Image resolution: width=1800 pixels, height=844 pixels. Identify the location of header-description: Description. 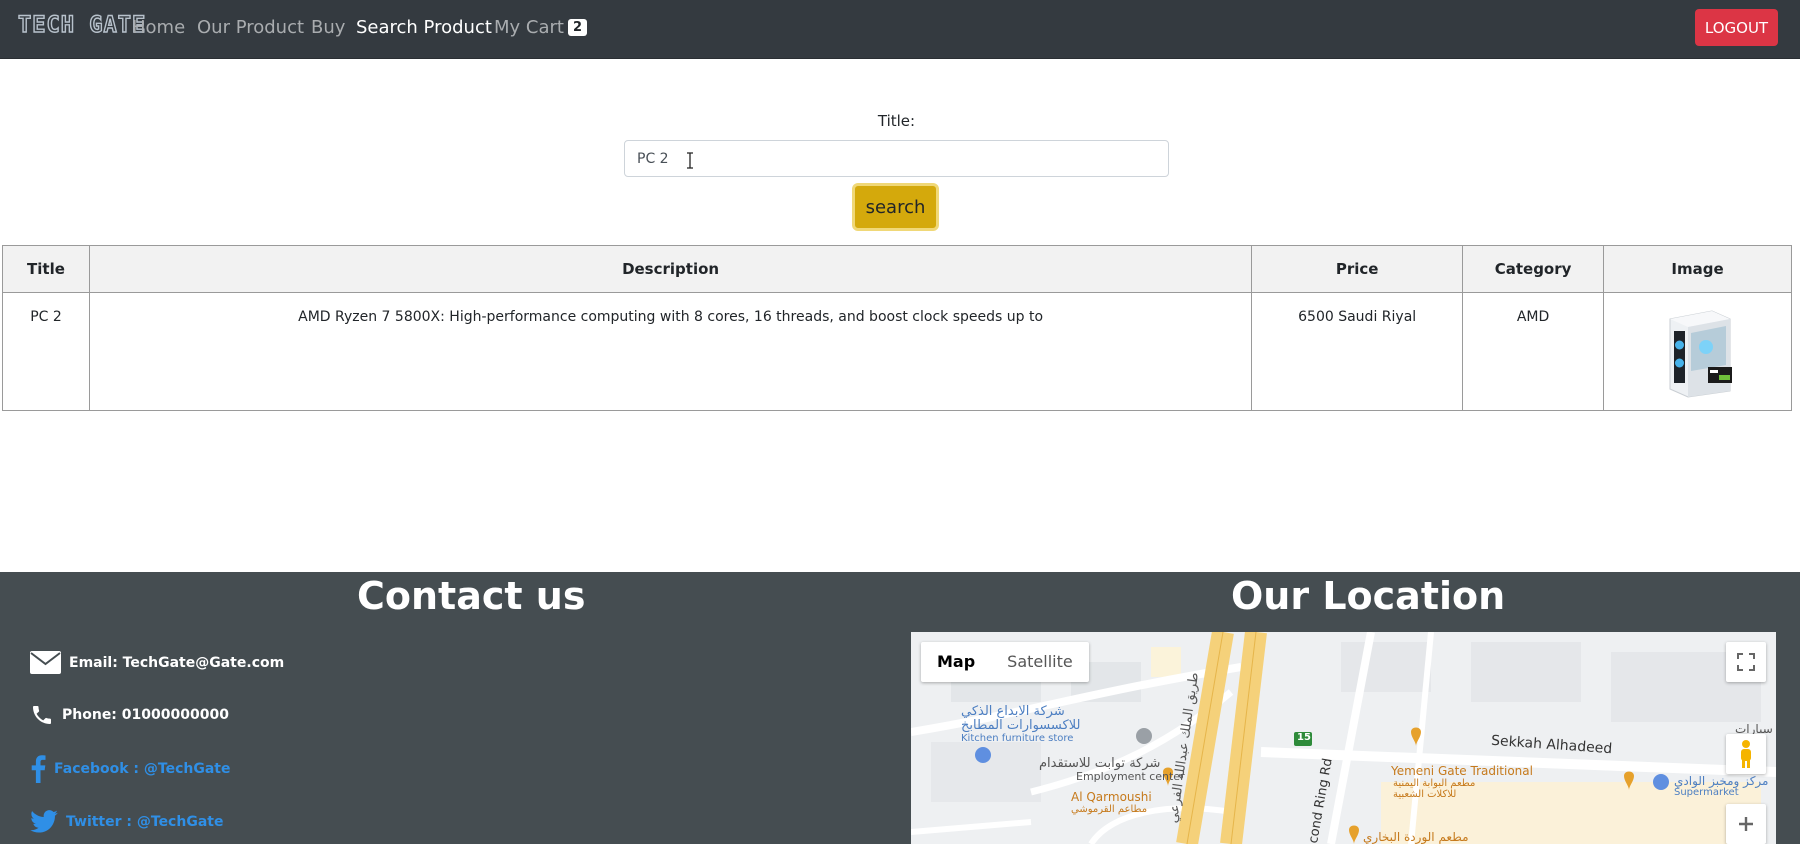
(670, 269).